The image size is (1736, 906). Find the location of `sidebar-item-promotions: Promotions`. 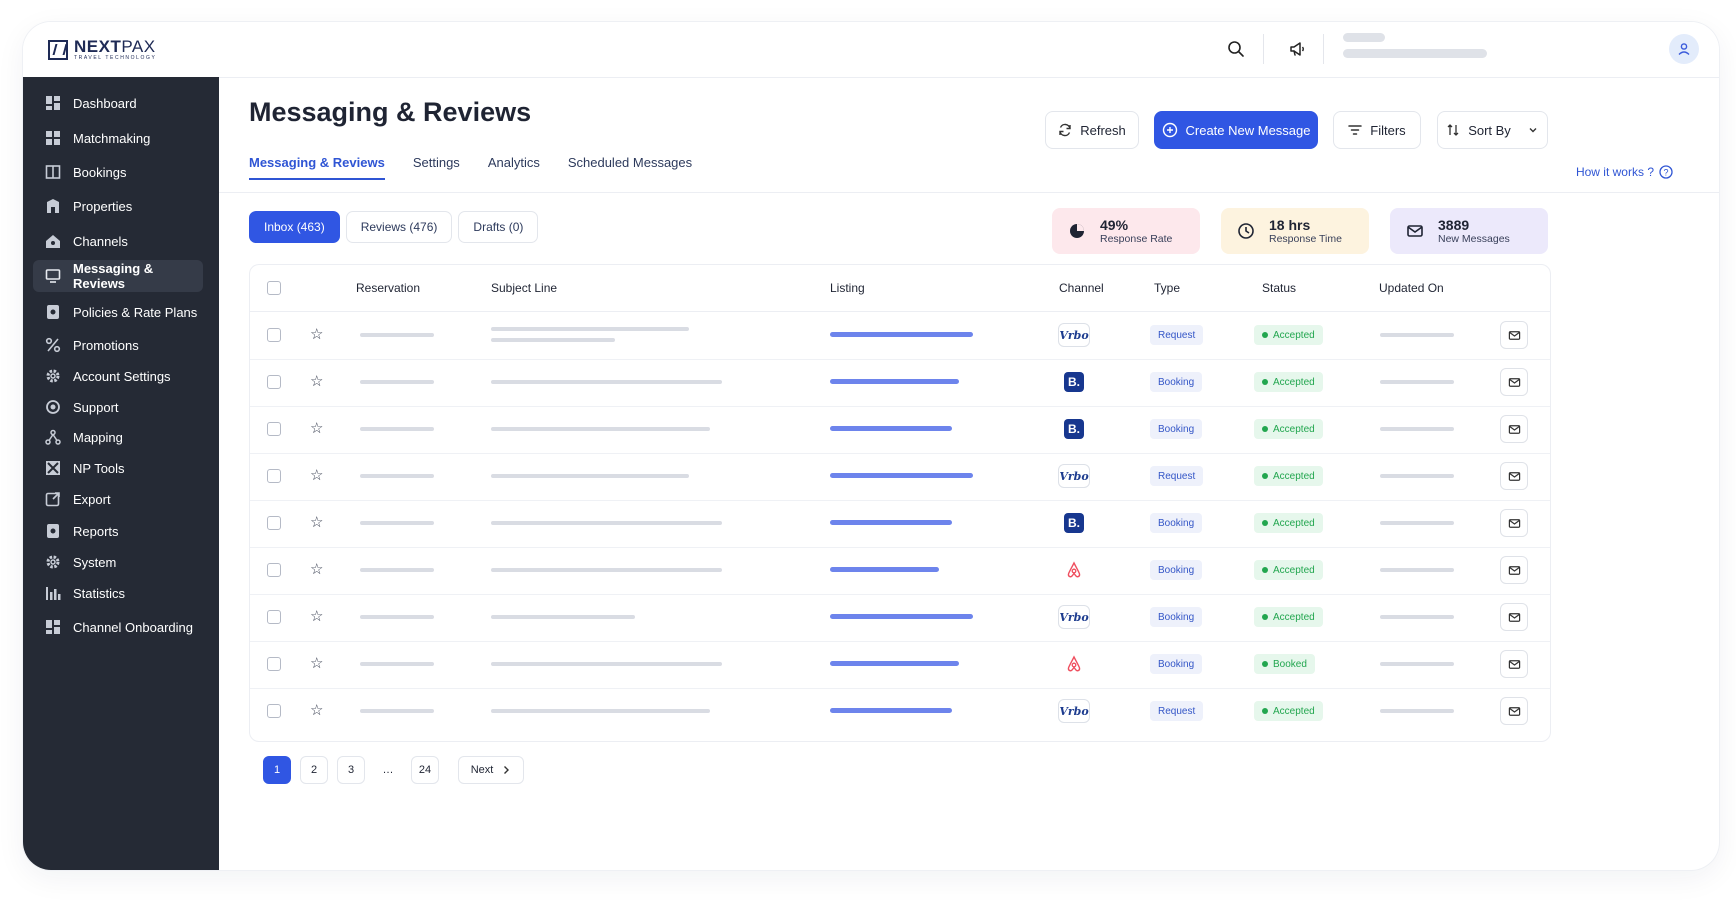

sidebar-item-promotions: Promotions is located at coordinates (118, 345).